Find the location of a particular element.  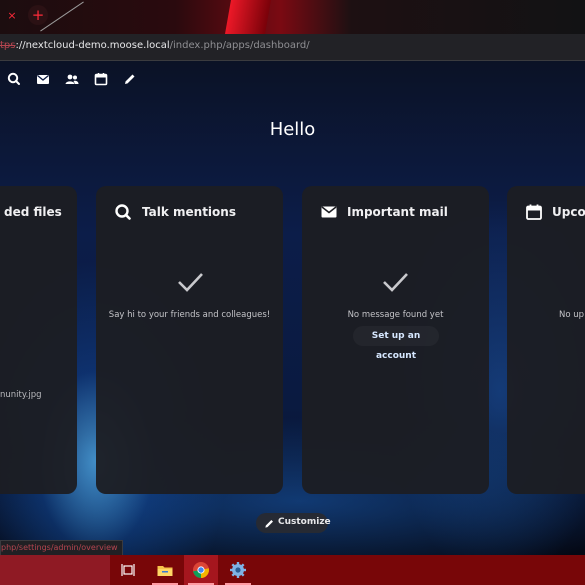

file-explorer-button is located at coordinates (165, 570).